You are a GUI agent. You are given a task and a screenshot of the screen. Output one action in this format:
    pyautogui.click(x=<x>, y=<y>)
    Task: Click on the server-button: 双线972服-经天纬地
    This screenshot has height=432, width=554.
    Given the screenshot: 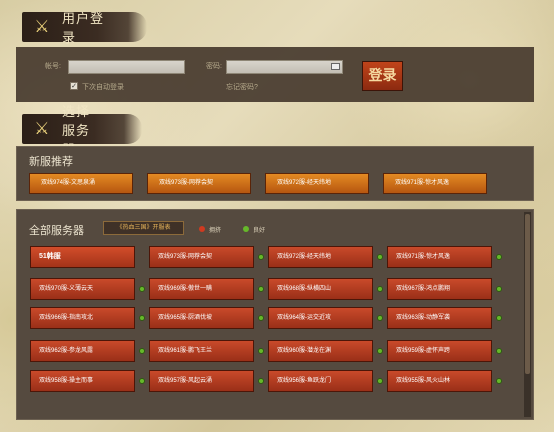 What is the action you would take?
    pyautogui.click(x=320, y=257)
    